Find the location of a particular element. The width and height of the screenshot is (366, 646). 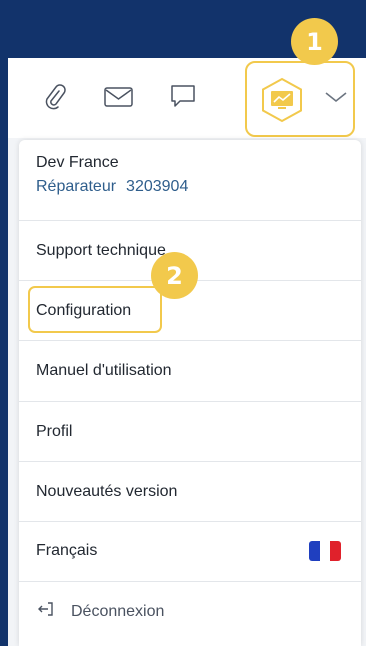

french-flag-icon is located at coordinates (325, 551).